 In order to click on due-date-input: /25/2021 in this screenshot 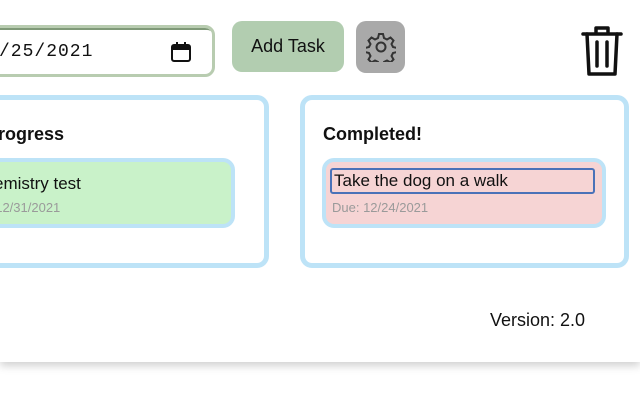, I will do `click(107, 51)`.